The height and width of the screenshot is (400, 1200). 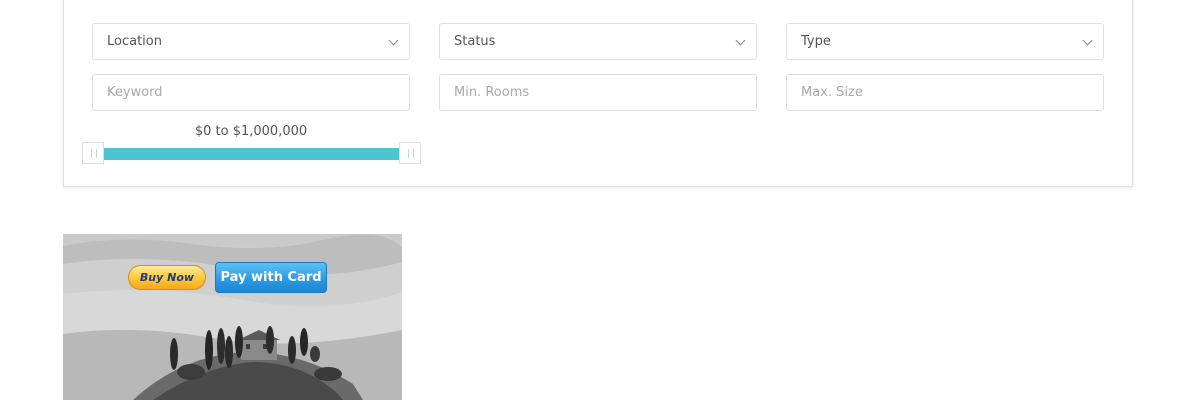 I want to click on type-select-value: Type, so click(x=816, y=41).